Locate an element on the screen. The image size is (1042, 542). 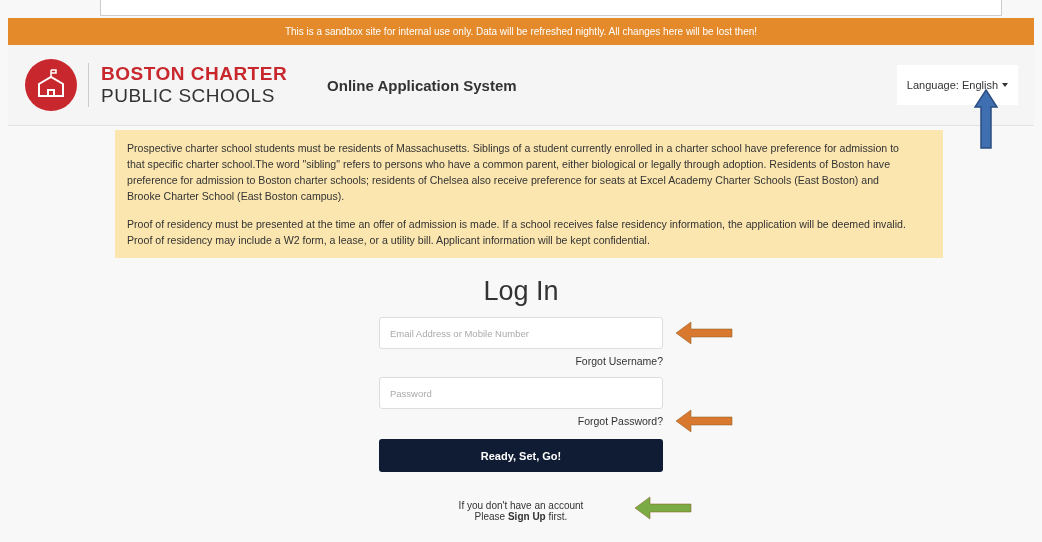
notice-text: Prospective charter school students must be residents of Massachusetts. Siblings of a student currently enrolled in a charter school have preference for admission to that specific charter school.The word "sibling" refers to persons who have a common parent, either biological or legally through adoption. Residents of Boston have preference for admission to Boston charter schools; residents of Chelsea also receive preference for seats at Excel Academy Charter Schools (East Boston) and Brooke Charter School (East Boston campus). is located at coordinates (513, 172).